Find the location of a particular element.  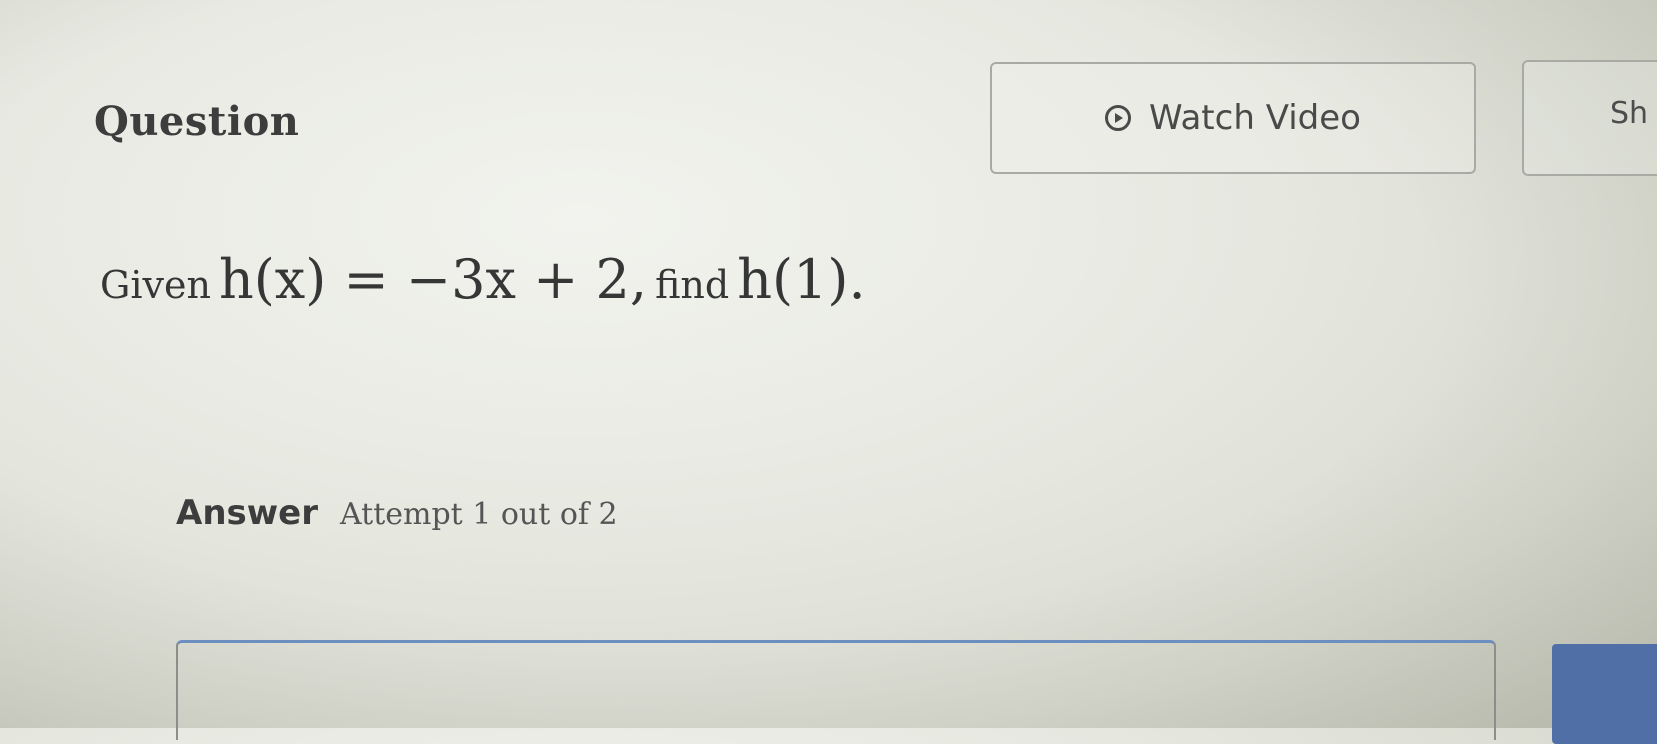

play-circle-icon is located at coordinates (1118, 118).